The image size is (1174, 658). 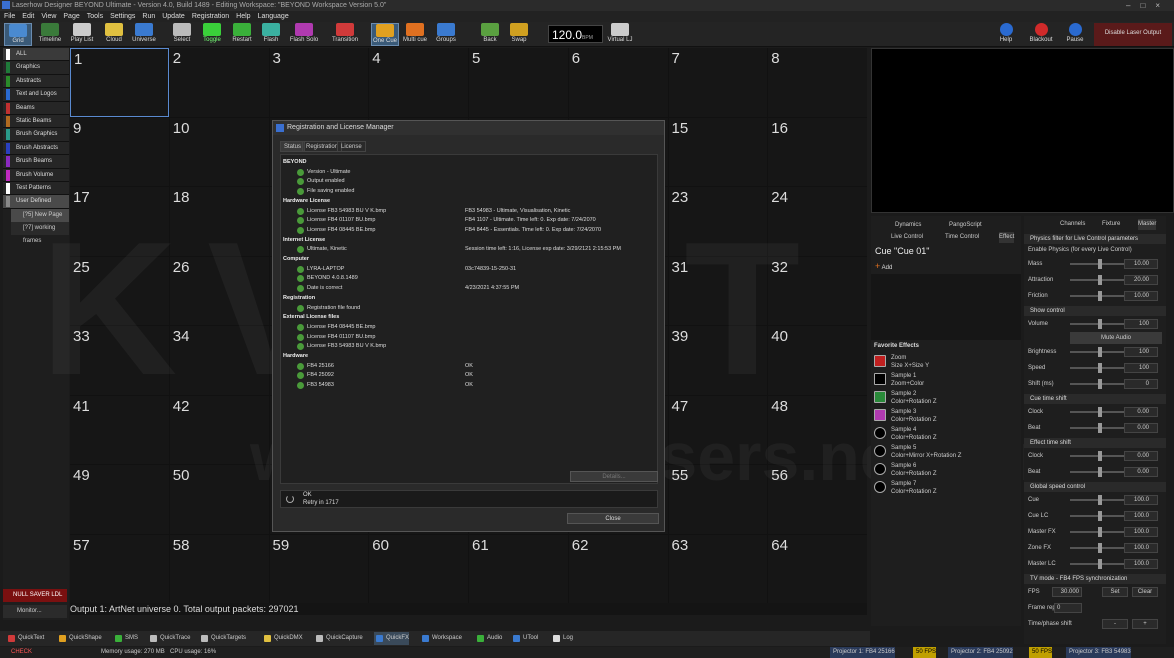 What do you see at coordinates (946, 470) in the screenshot?
I see `favorite-effect: Sample 6 Color+Rotation Z` at bounding box center [946, 470].